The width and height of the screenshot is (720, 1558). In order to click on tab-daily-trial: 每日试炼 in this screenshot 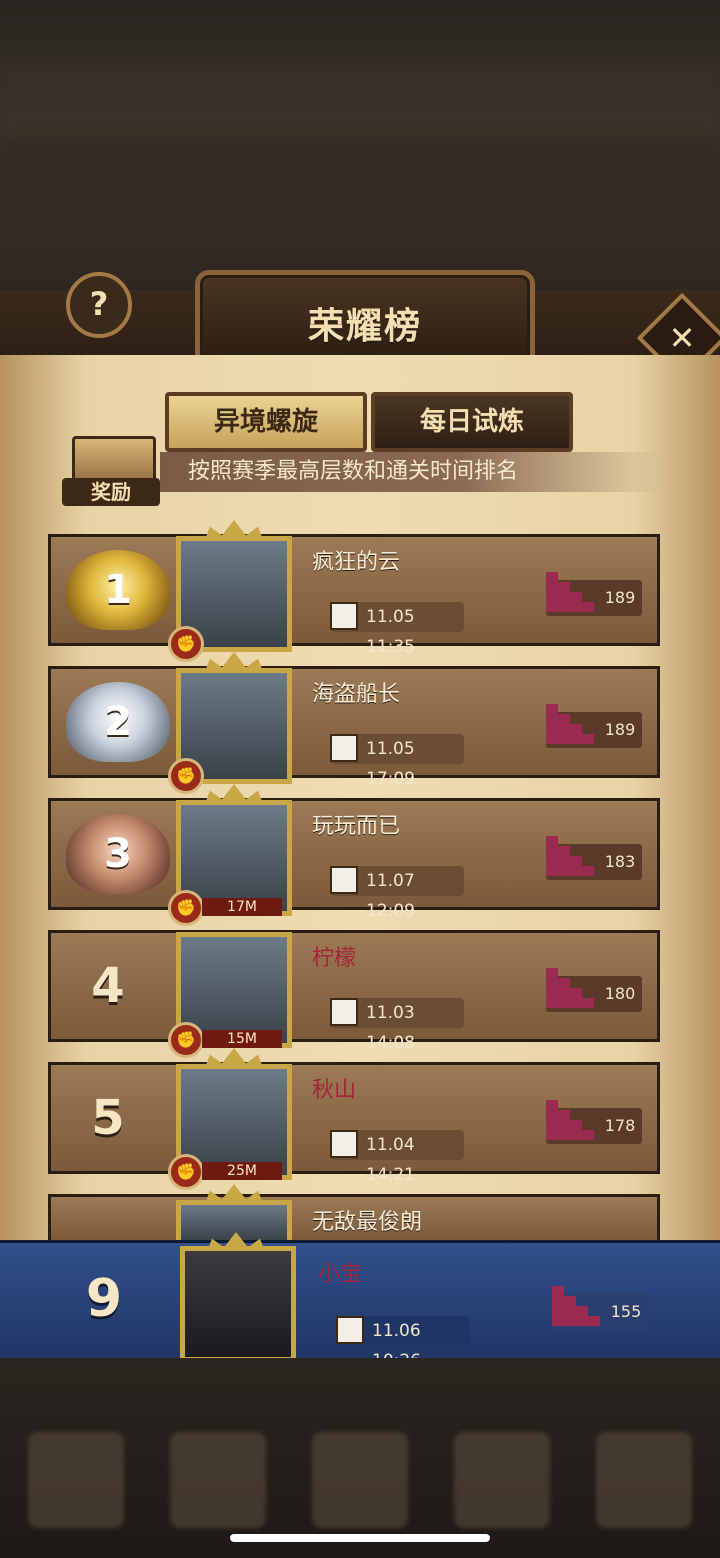, I will do `click(472, 422)`.